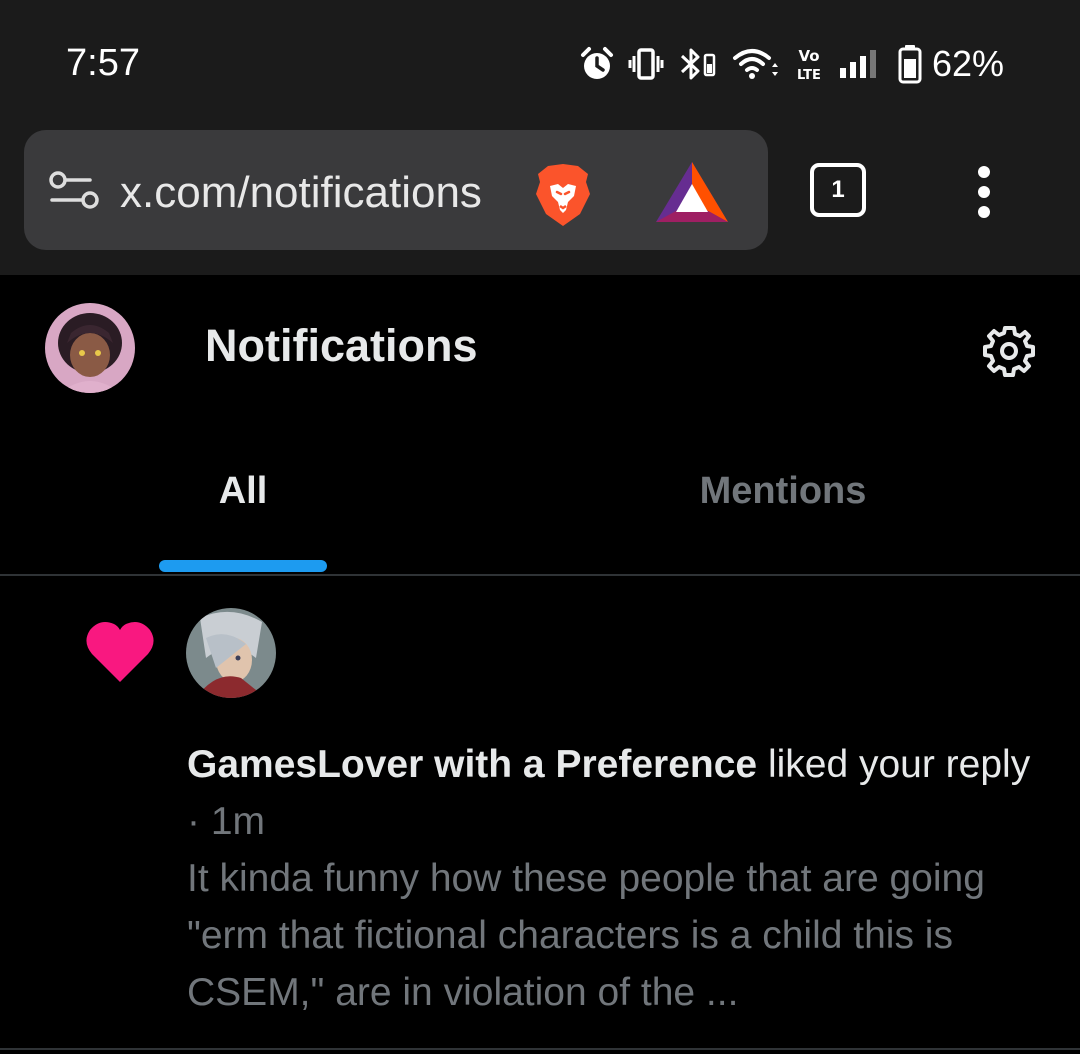 This screenshot has width=1080, height=1054. Describe the element at coordinates (838, 190) in the screenshot. I see `tab-switcher-icon: 1` at that location.